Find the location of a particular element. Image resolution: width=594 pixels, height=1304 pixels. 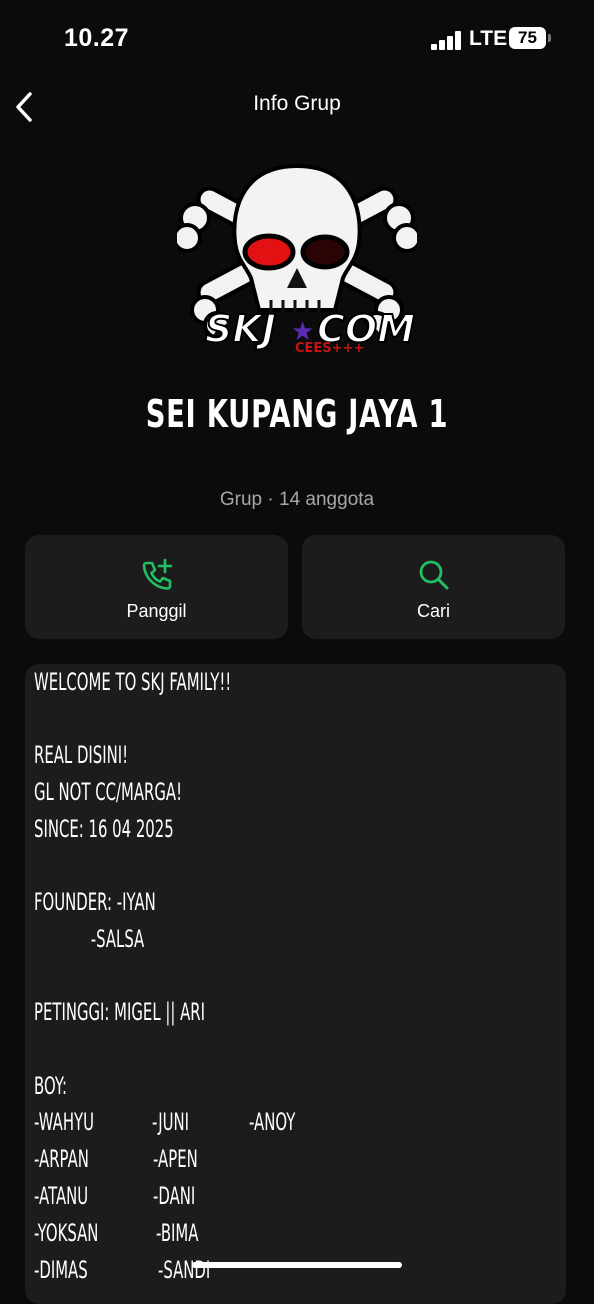

search-label: Cari is located at coordinates (433, 611).